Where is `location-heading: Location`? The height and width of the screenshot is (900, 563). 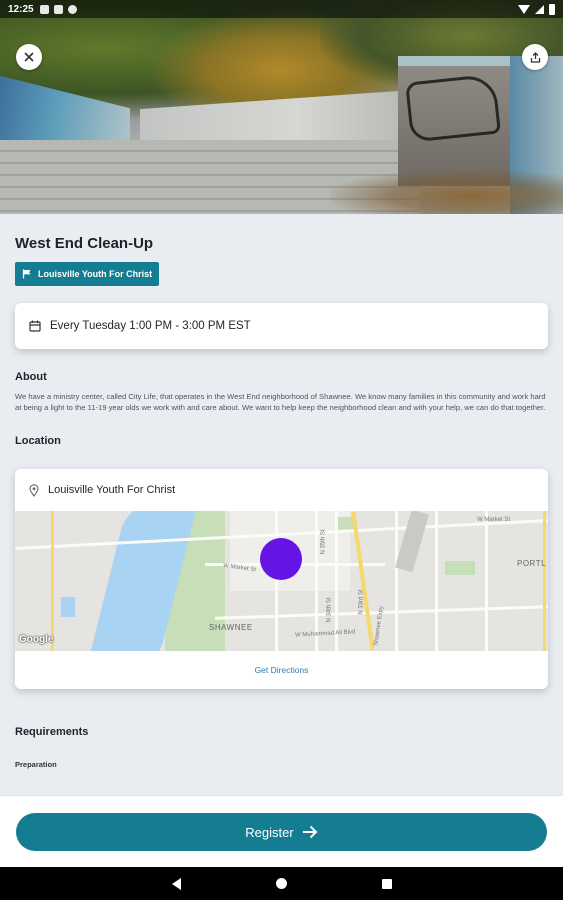 location-heading: Location is located at coordinates (38, 441).